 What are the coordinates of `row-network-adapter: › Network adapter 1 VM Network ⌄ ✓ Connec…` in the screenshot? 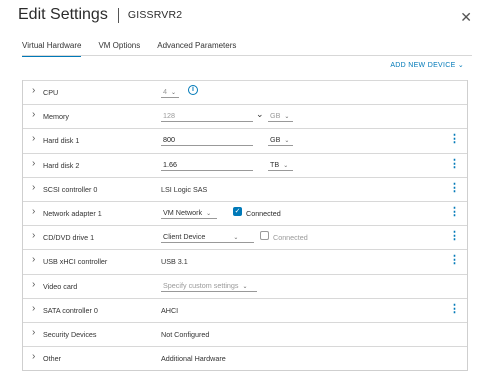 It's located at (245, 212).